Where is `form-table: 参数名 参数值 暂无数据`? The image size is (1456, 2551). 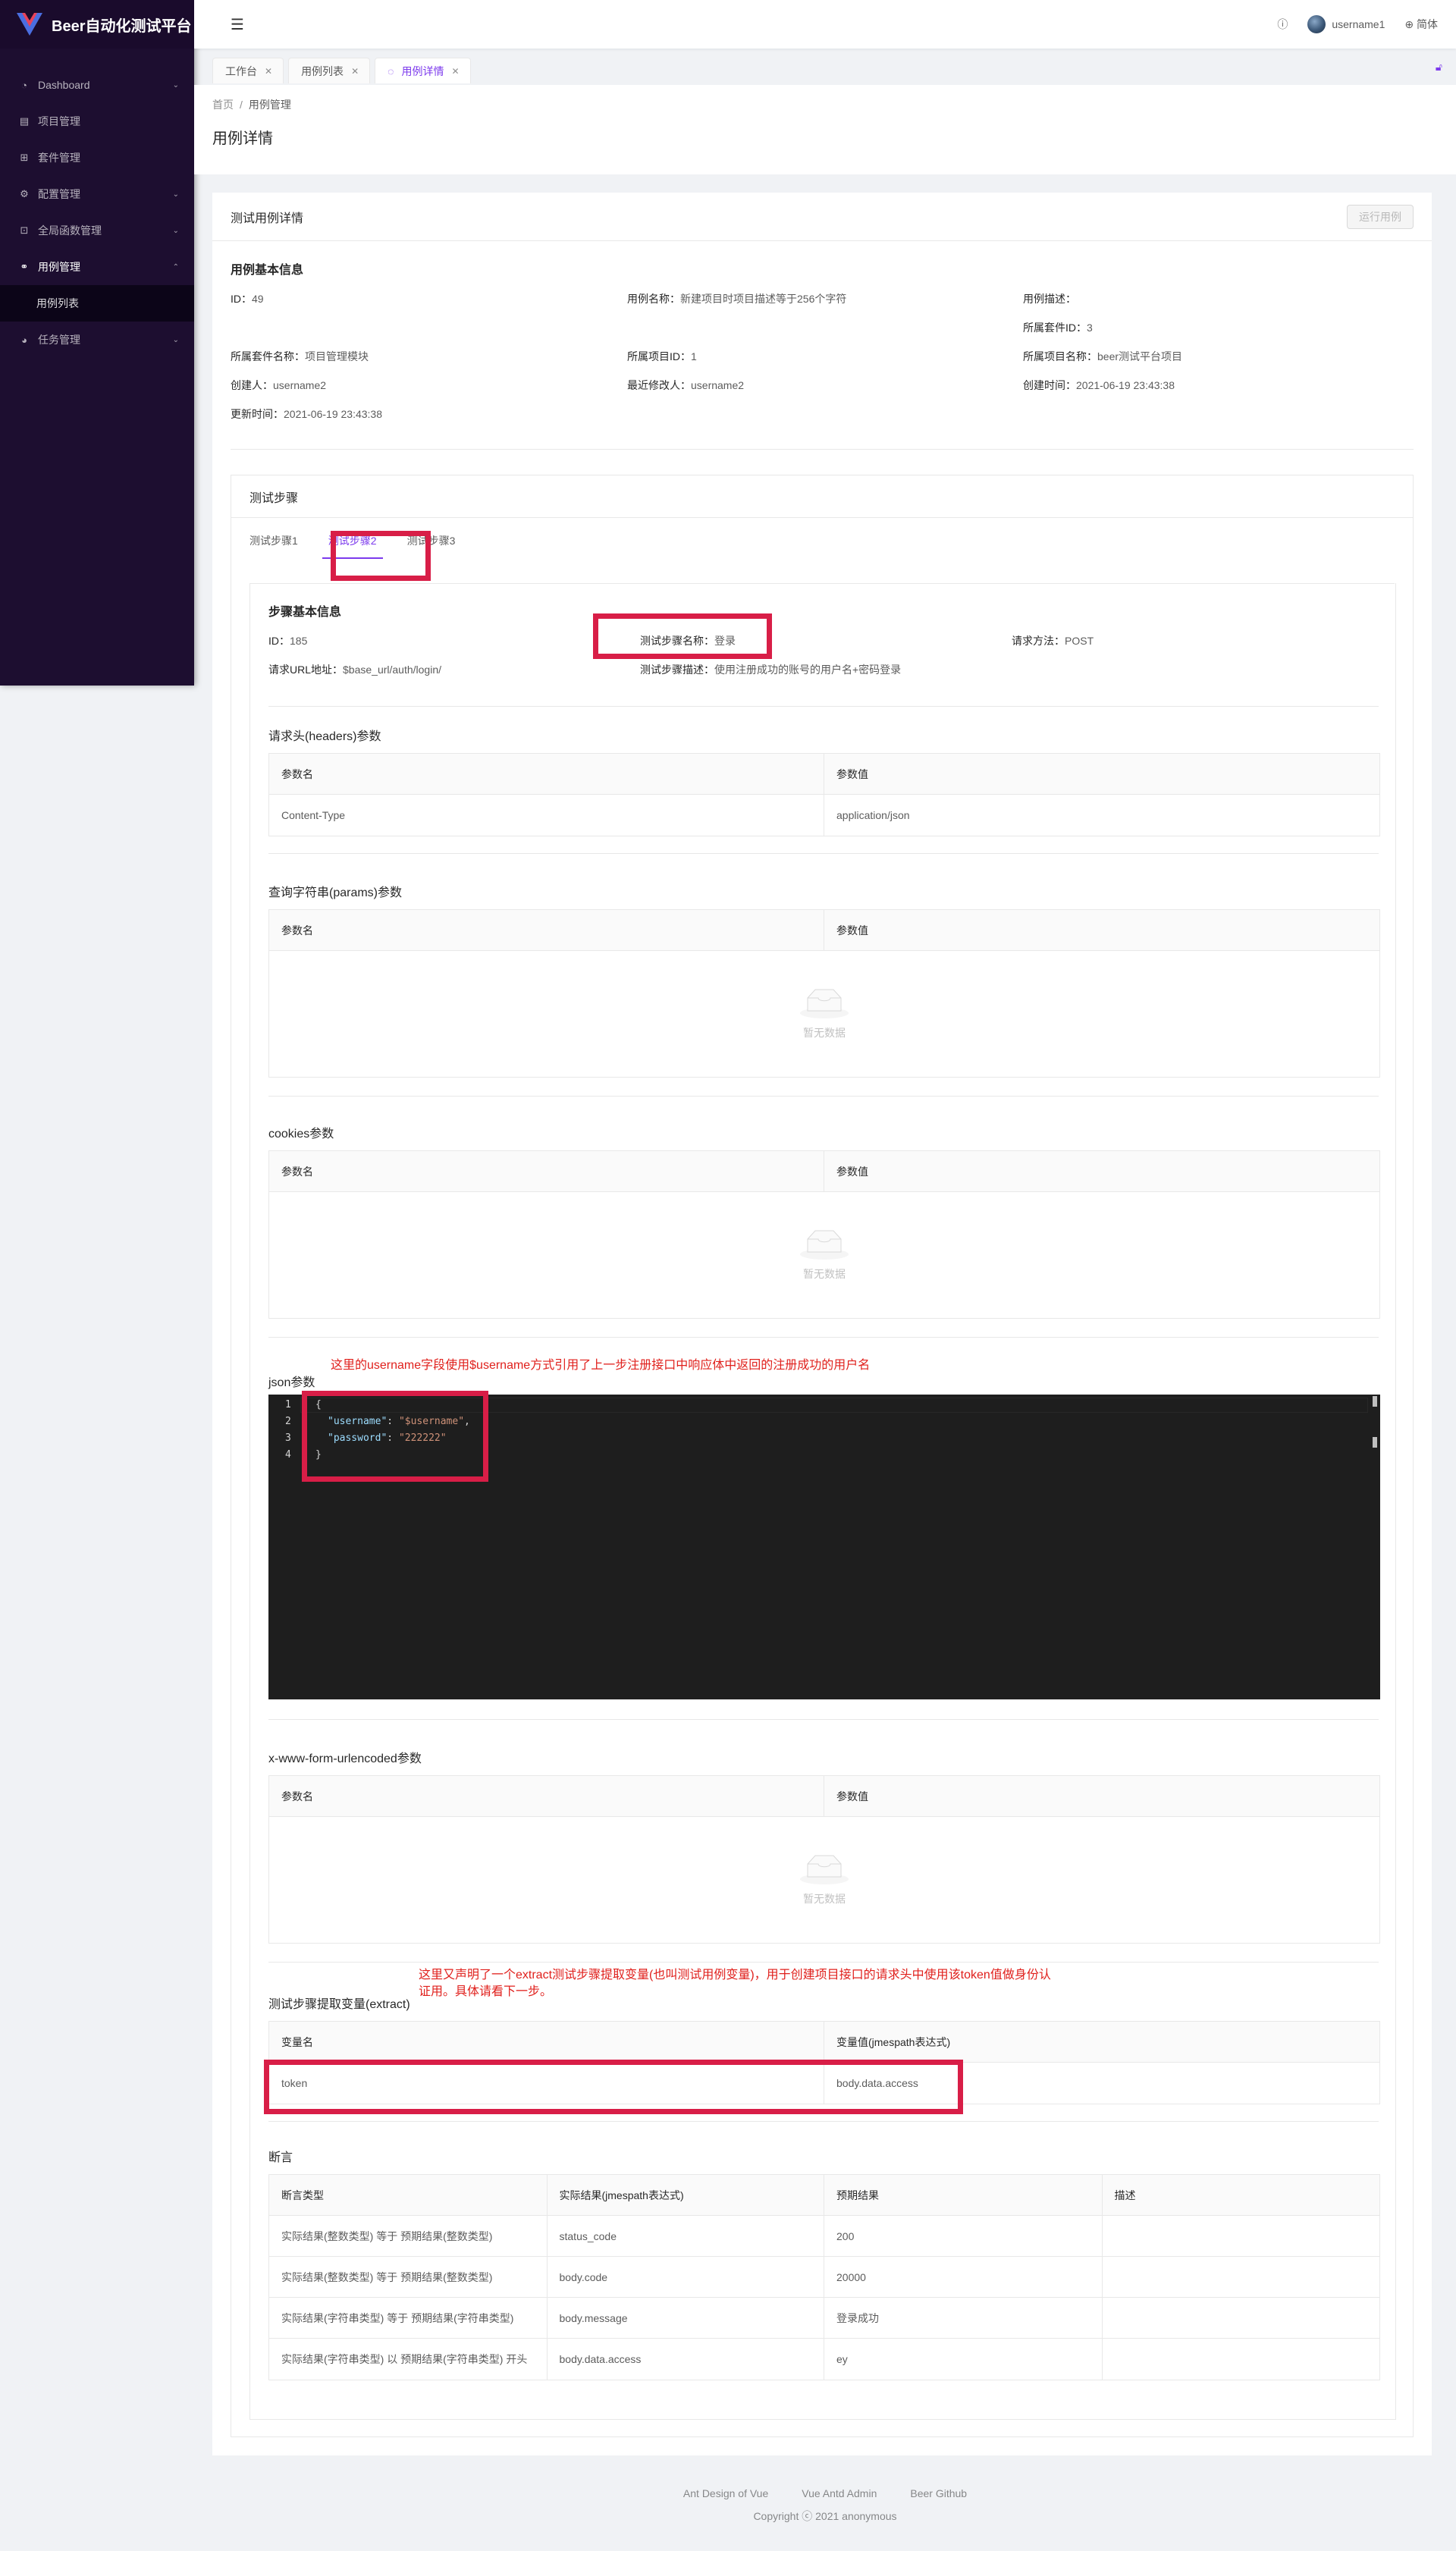 form-table: 参数名 参数值 暂无数据 is located at coordinates (824, 1859).